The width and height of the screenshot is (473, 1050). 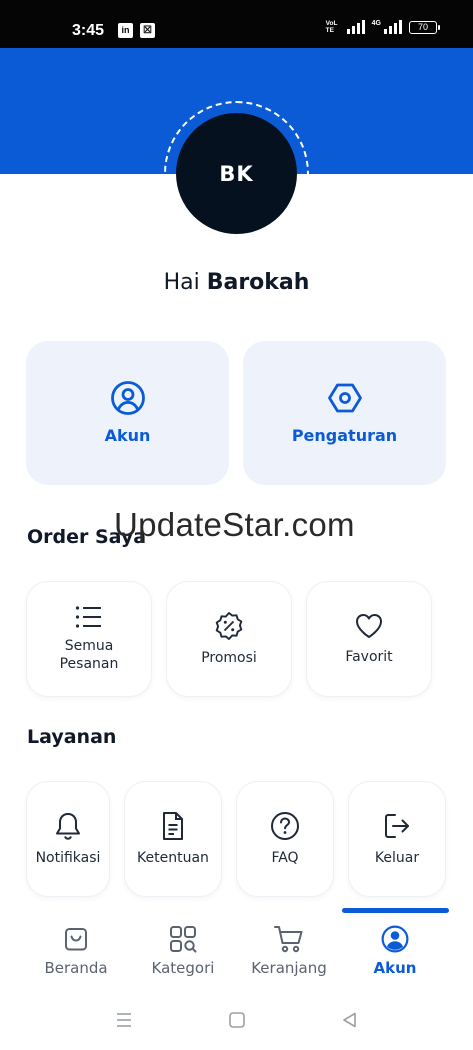 I want to click on list-icon, so click(x=88, y=617).